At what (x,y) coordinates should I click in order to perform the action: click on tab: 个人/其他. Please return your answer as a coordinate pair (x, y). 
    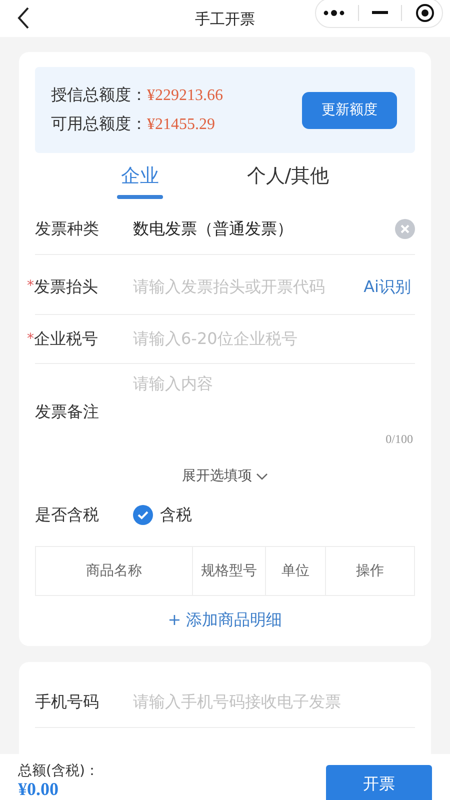
    Looking at the image, I should click on (288, 181).